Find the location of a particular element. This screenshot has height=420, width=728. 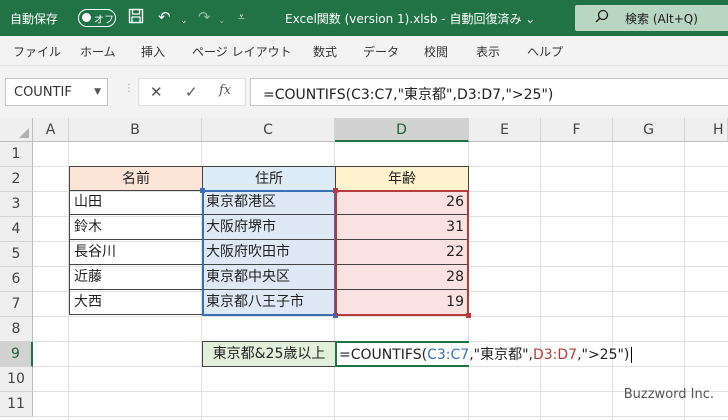

cell-age: 28 is located at coordinates (402, 277).